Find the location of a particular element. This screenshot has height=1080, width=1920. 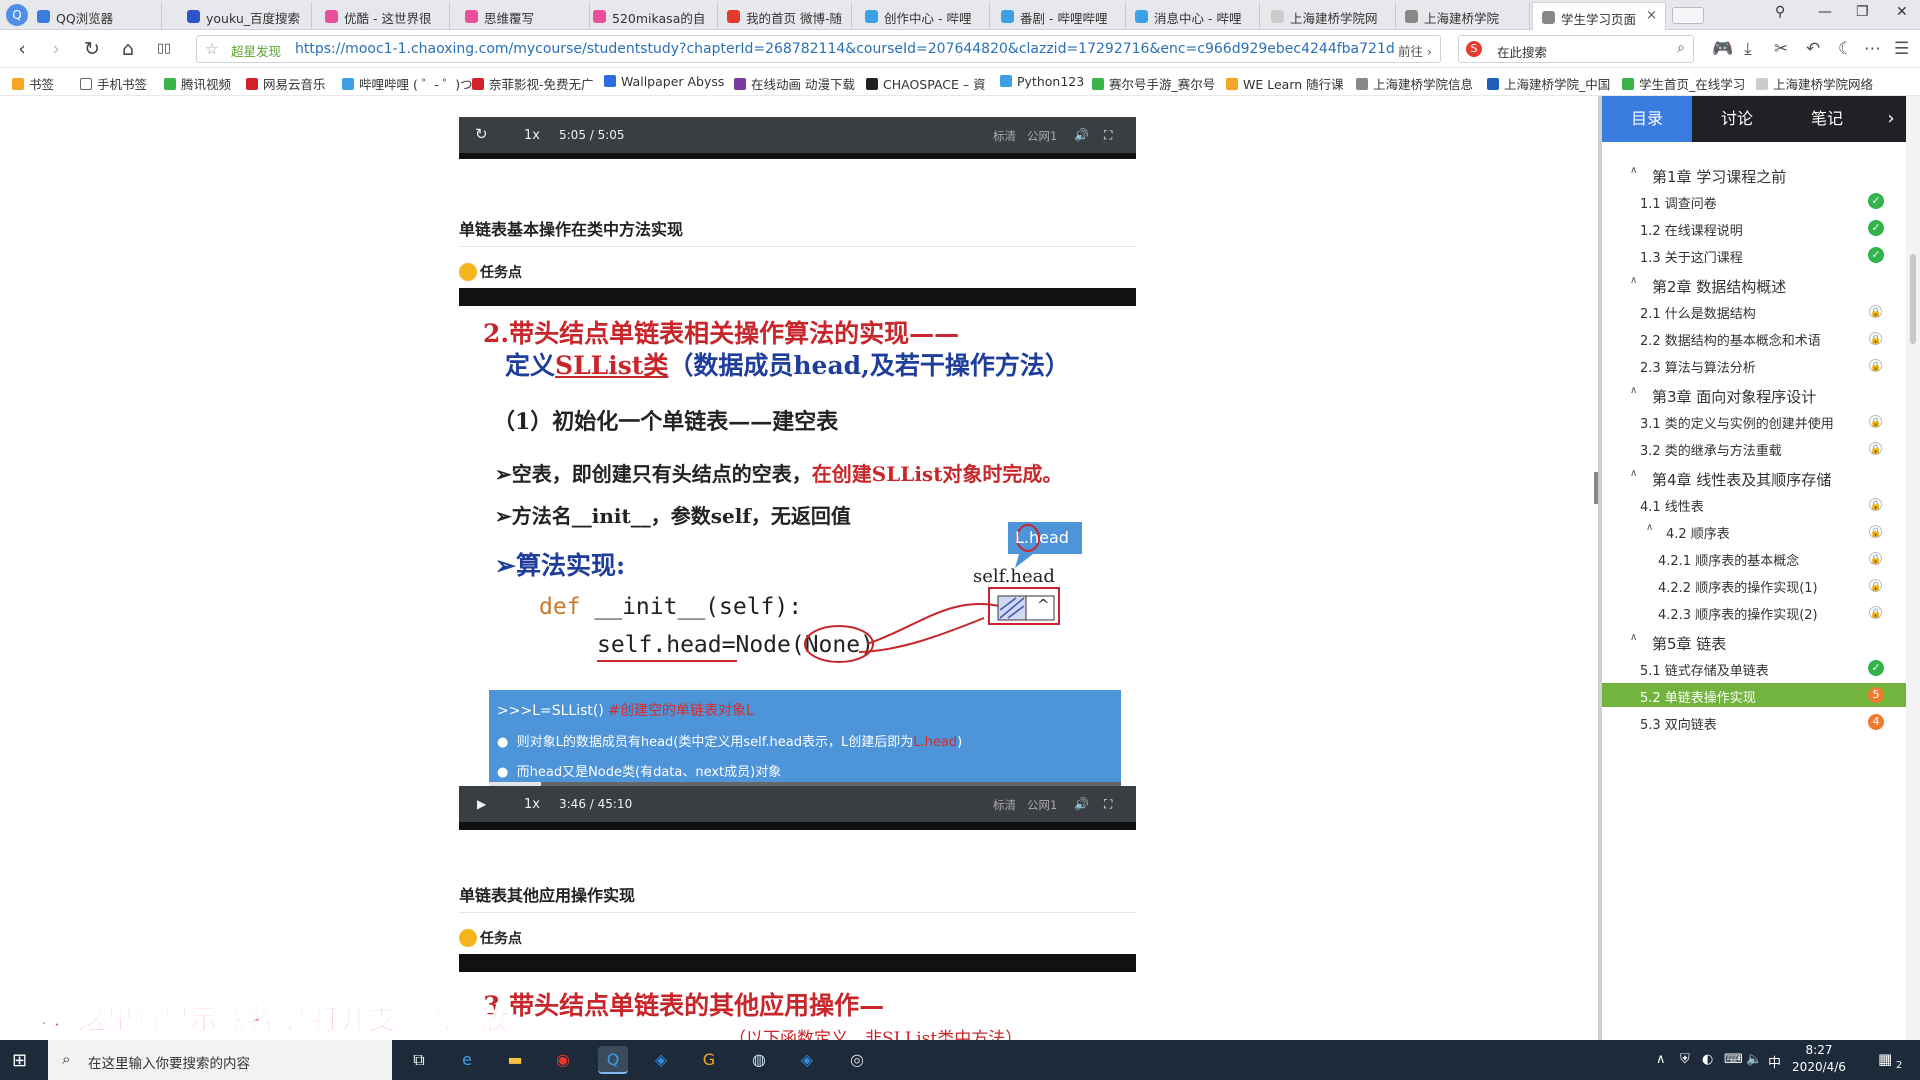

weibo-icon: ◐ is located at coordinates (1707, 1059).